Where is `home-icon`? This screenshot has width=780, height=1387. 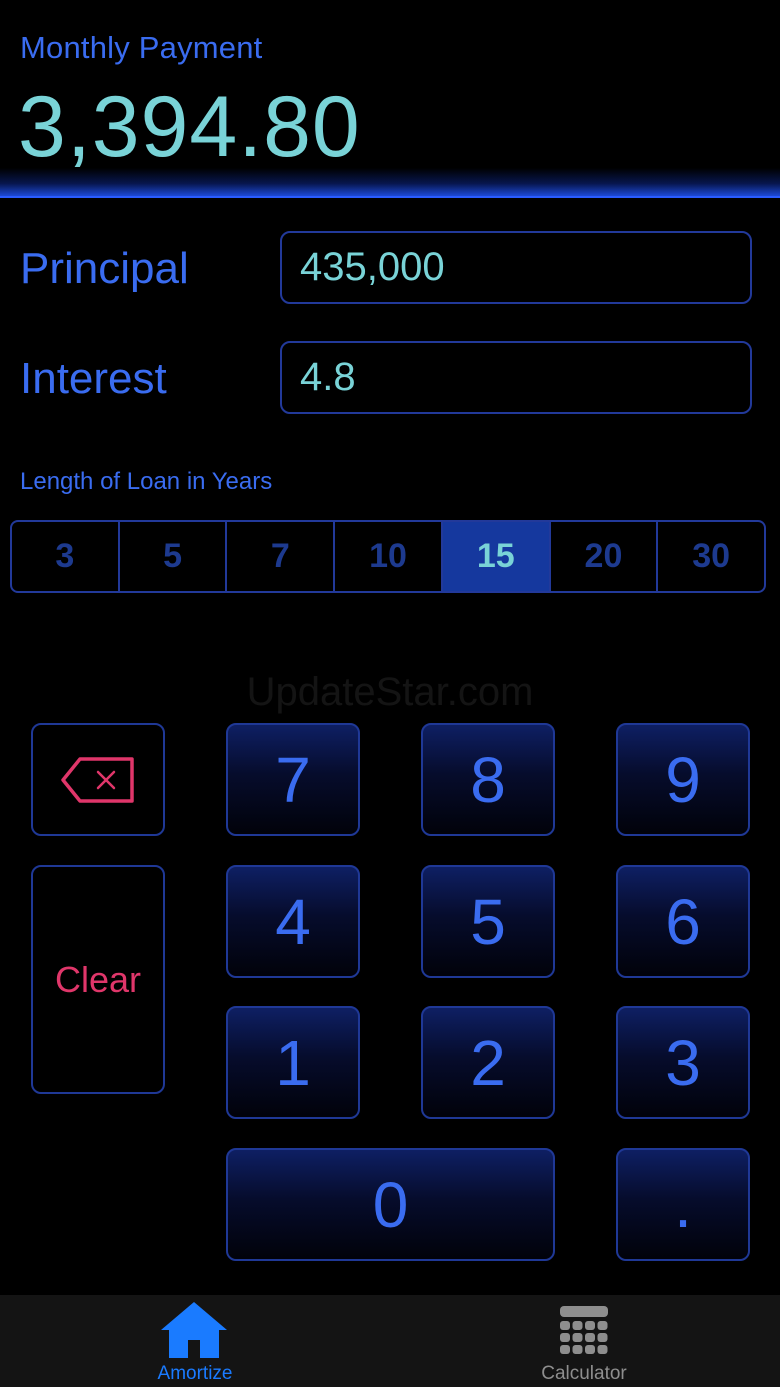 home-icon is located at coordinates (194, 1330).